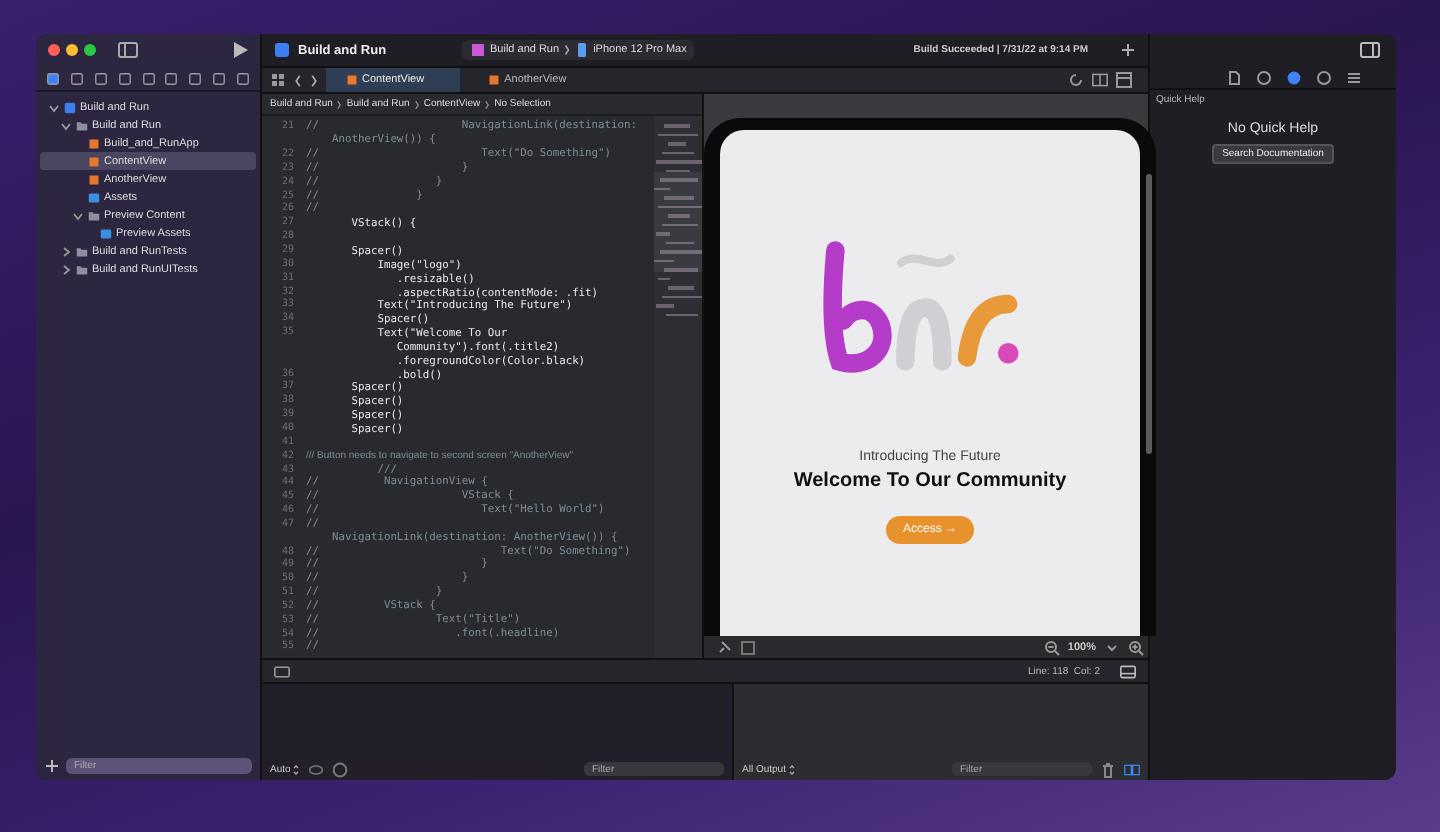 This screenshot has width=1440, height=832. I want to click on attributes-icon, so click(1353, 77).